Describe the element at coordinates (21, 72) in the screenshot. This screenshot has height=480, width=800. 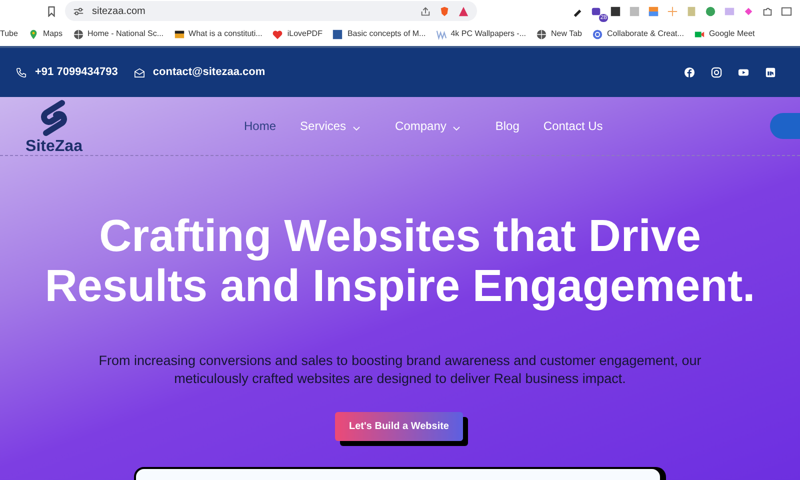
I see `phone-icon` at that location.